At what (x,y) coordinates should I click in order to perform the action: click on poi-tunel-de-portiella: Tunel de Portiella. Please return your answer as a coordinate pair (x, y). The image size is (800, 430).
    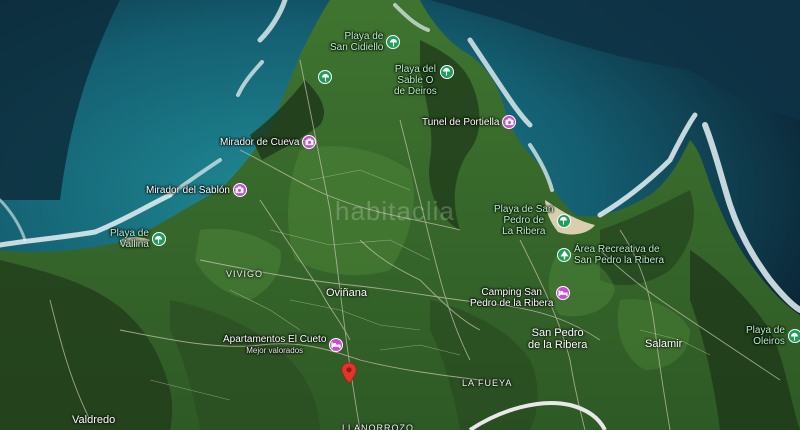
    Looking at the image, I should click on (469, 122).